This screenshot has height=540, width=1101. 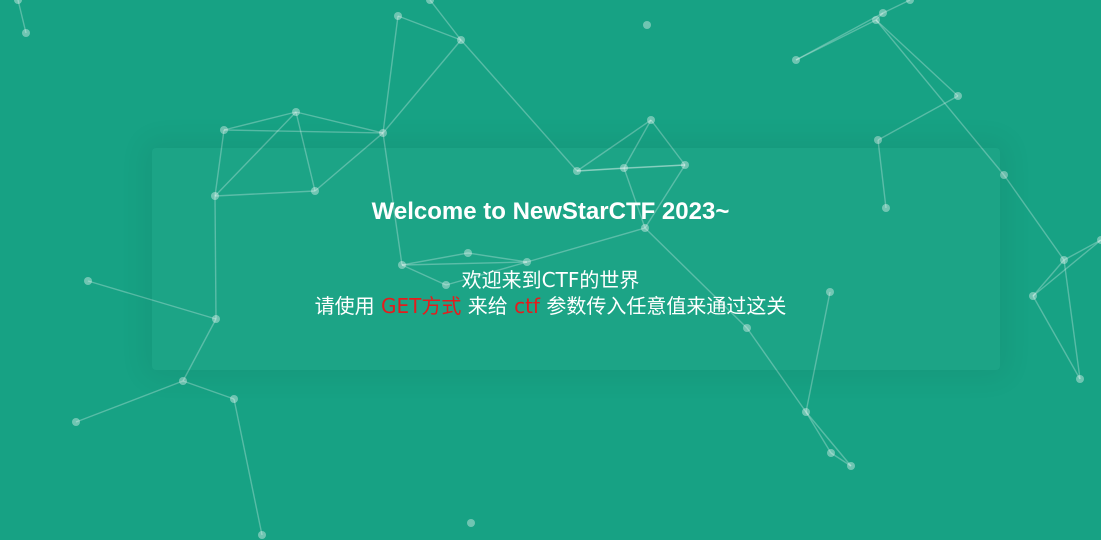 What do you see at coordinates (550, 280) in the screenshot?
I see `welcome-line: 欢迎来到CTF的世界` at bounding box center [550, 280].